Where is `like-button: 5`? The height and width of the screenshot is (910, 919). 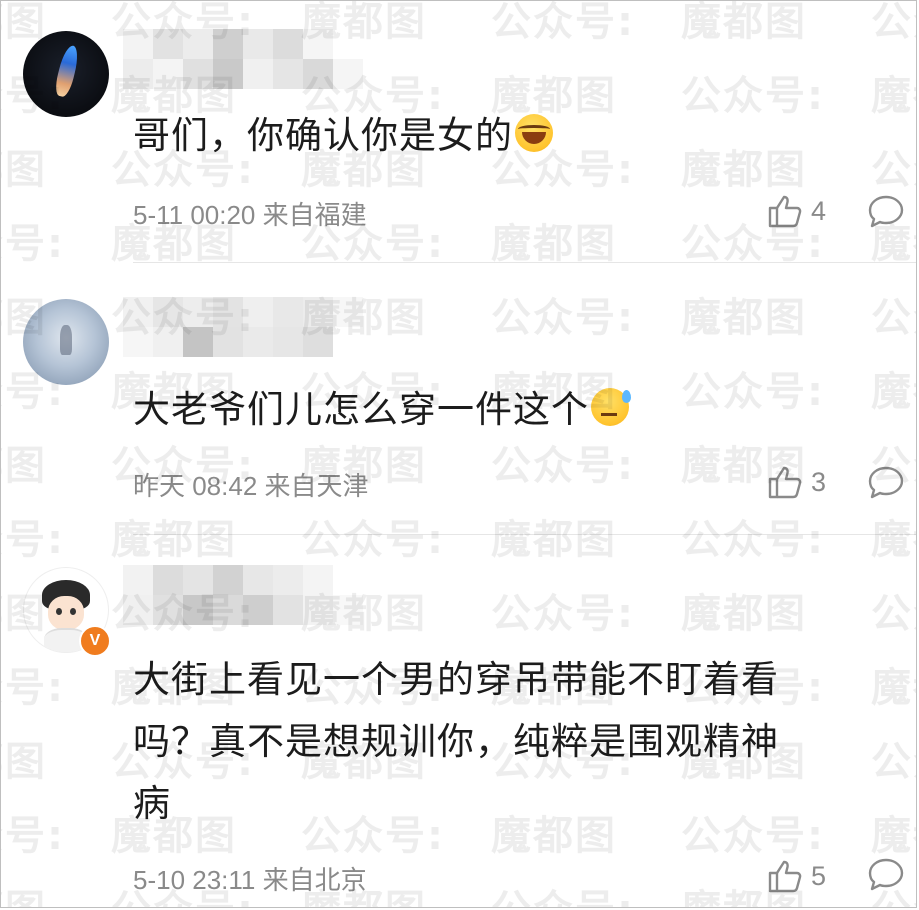 like-button: 5 is located at coordinates (796, 876).